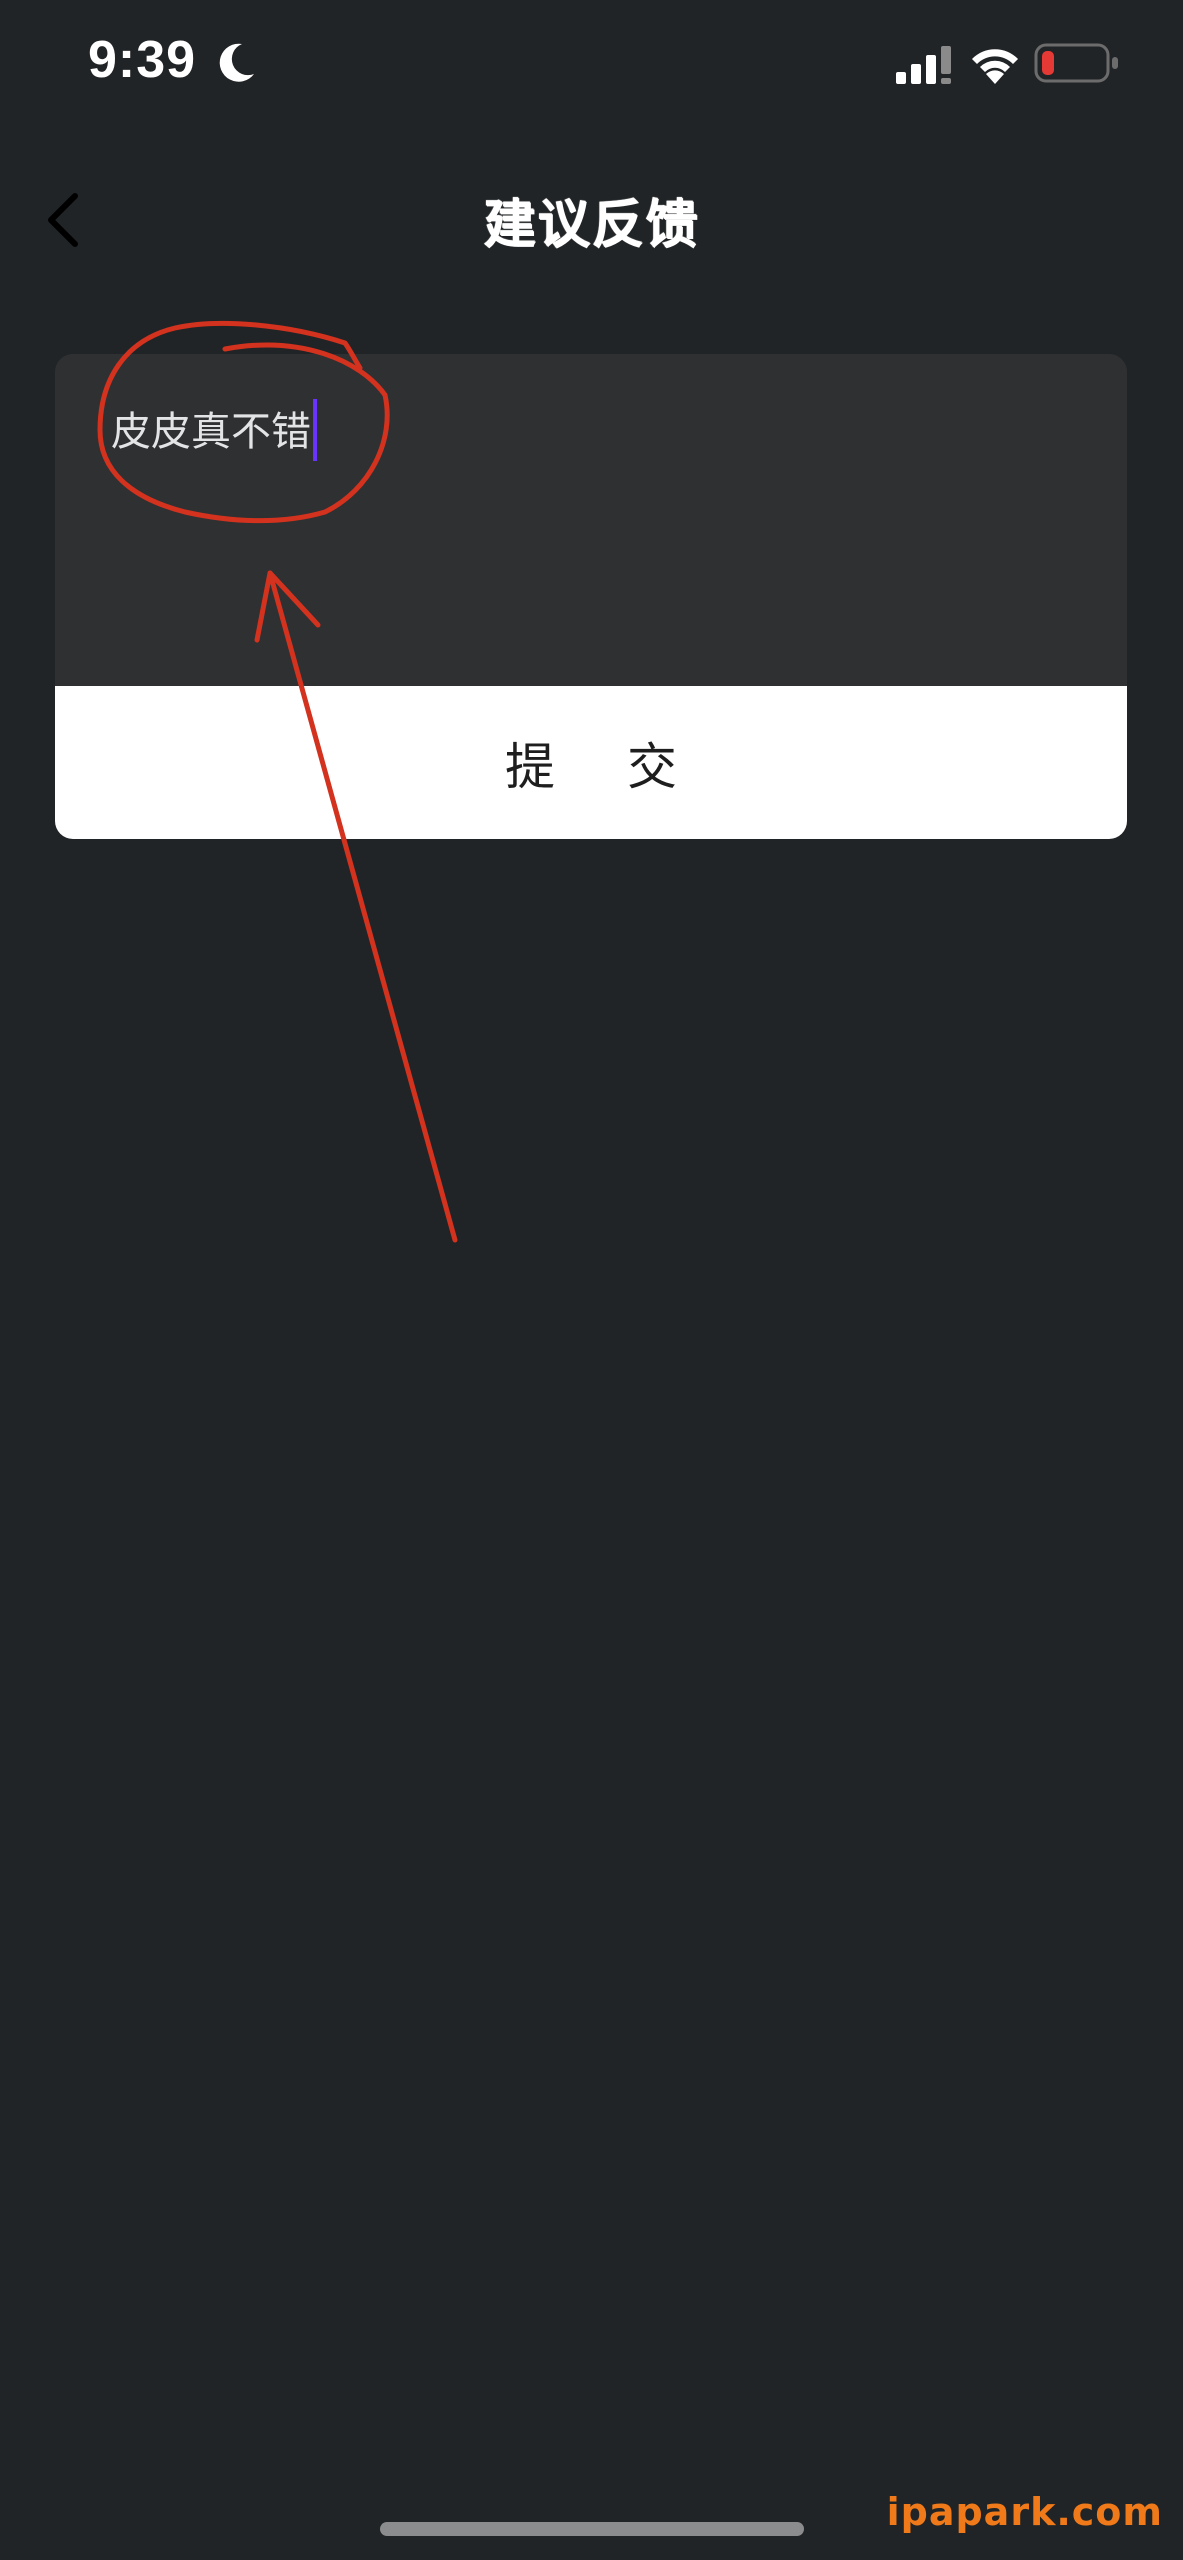 Image resolution: width=1183 pixels, height=2560 pixels. Describe the element at coordinates (995, 66) in the screenshot. I see `wifi-icon` at that location.